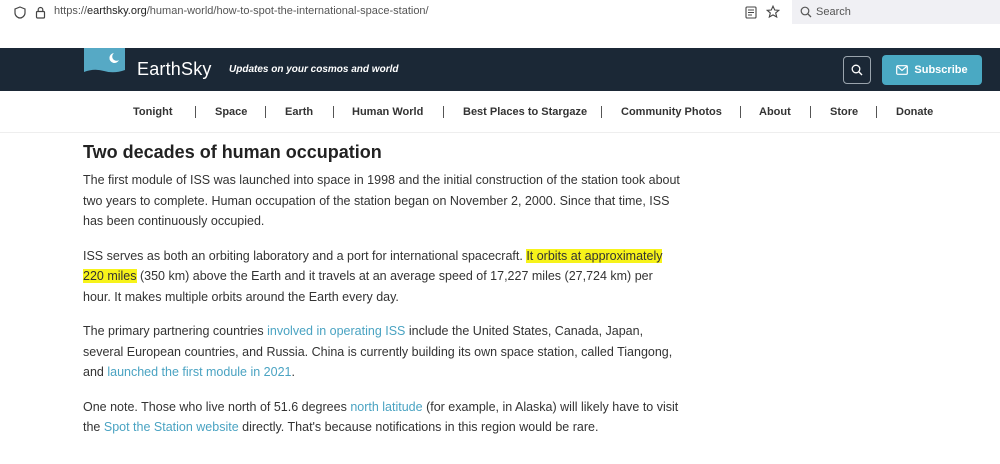  Describe the element at coordinates (117, 11) in the screenshot. I see `url-domain: earthsky.org` at that location.